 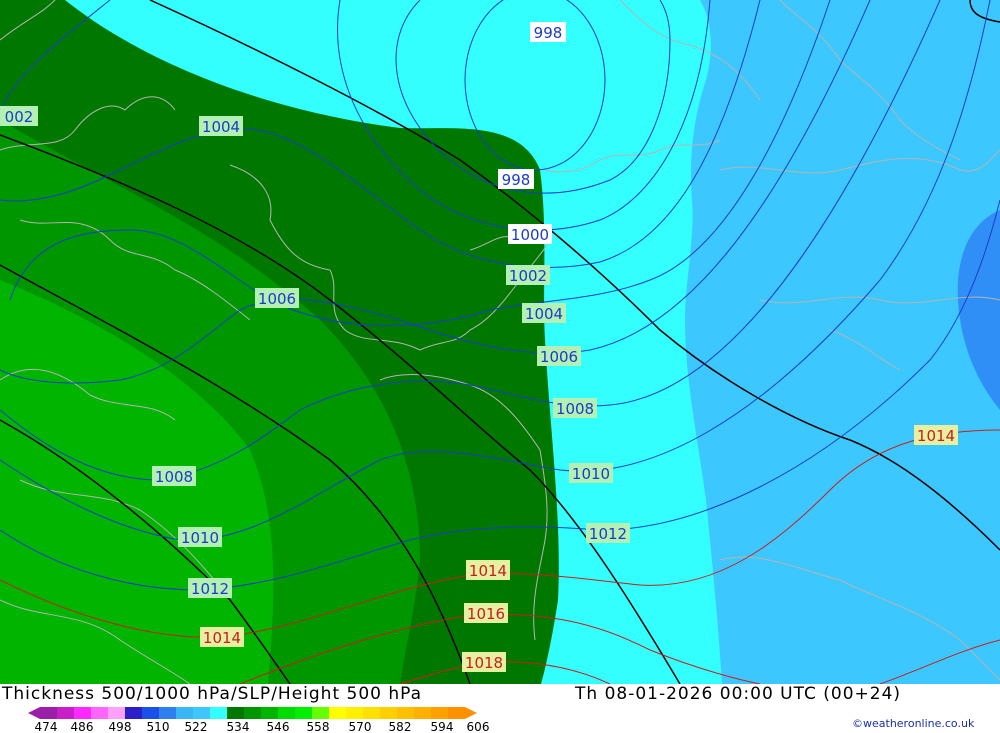 I want to click on scale-tick: 522, so click(x=196, y=726).